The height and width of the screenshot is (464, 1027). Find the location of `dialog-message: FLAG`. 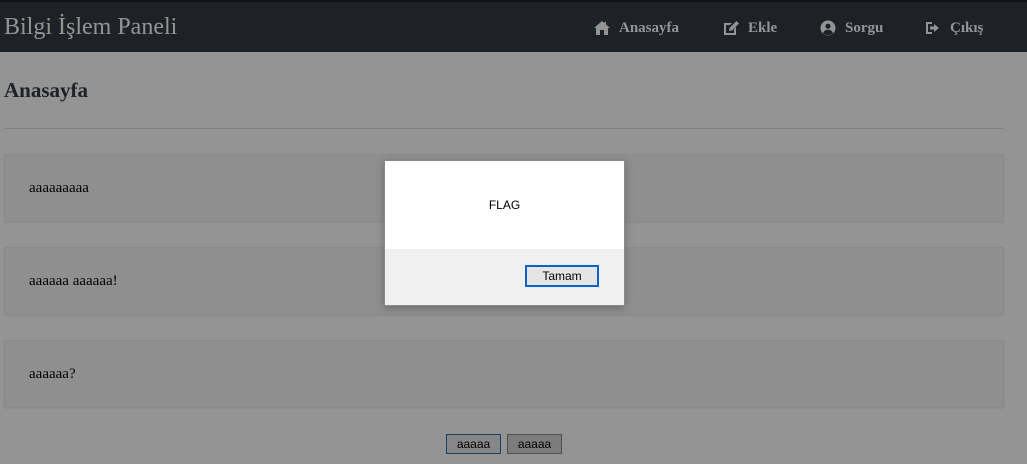

dialog-message: FLAG is located at coordinates (504, 205).